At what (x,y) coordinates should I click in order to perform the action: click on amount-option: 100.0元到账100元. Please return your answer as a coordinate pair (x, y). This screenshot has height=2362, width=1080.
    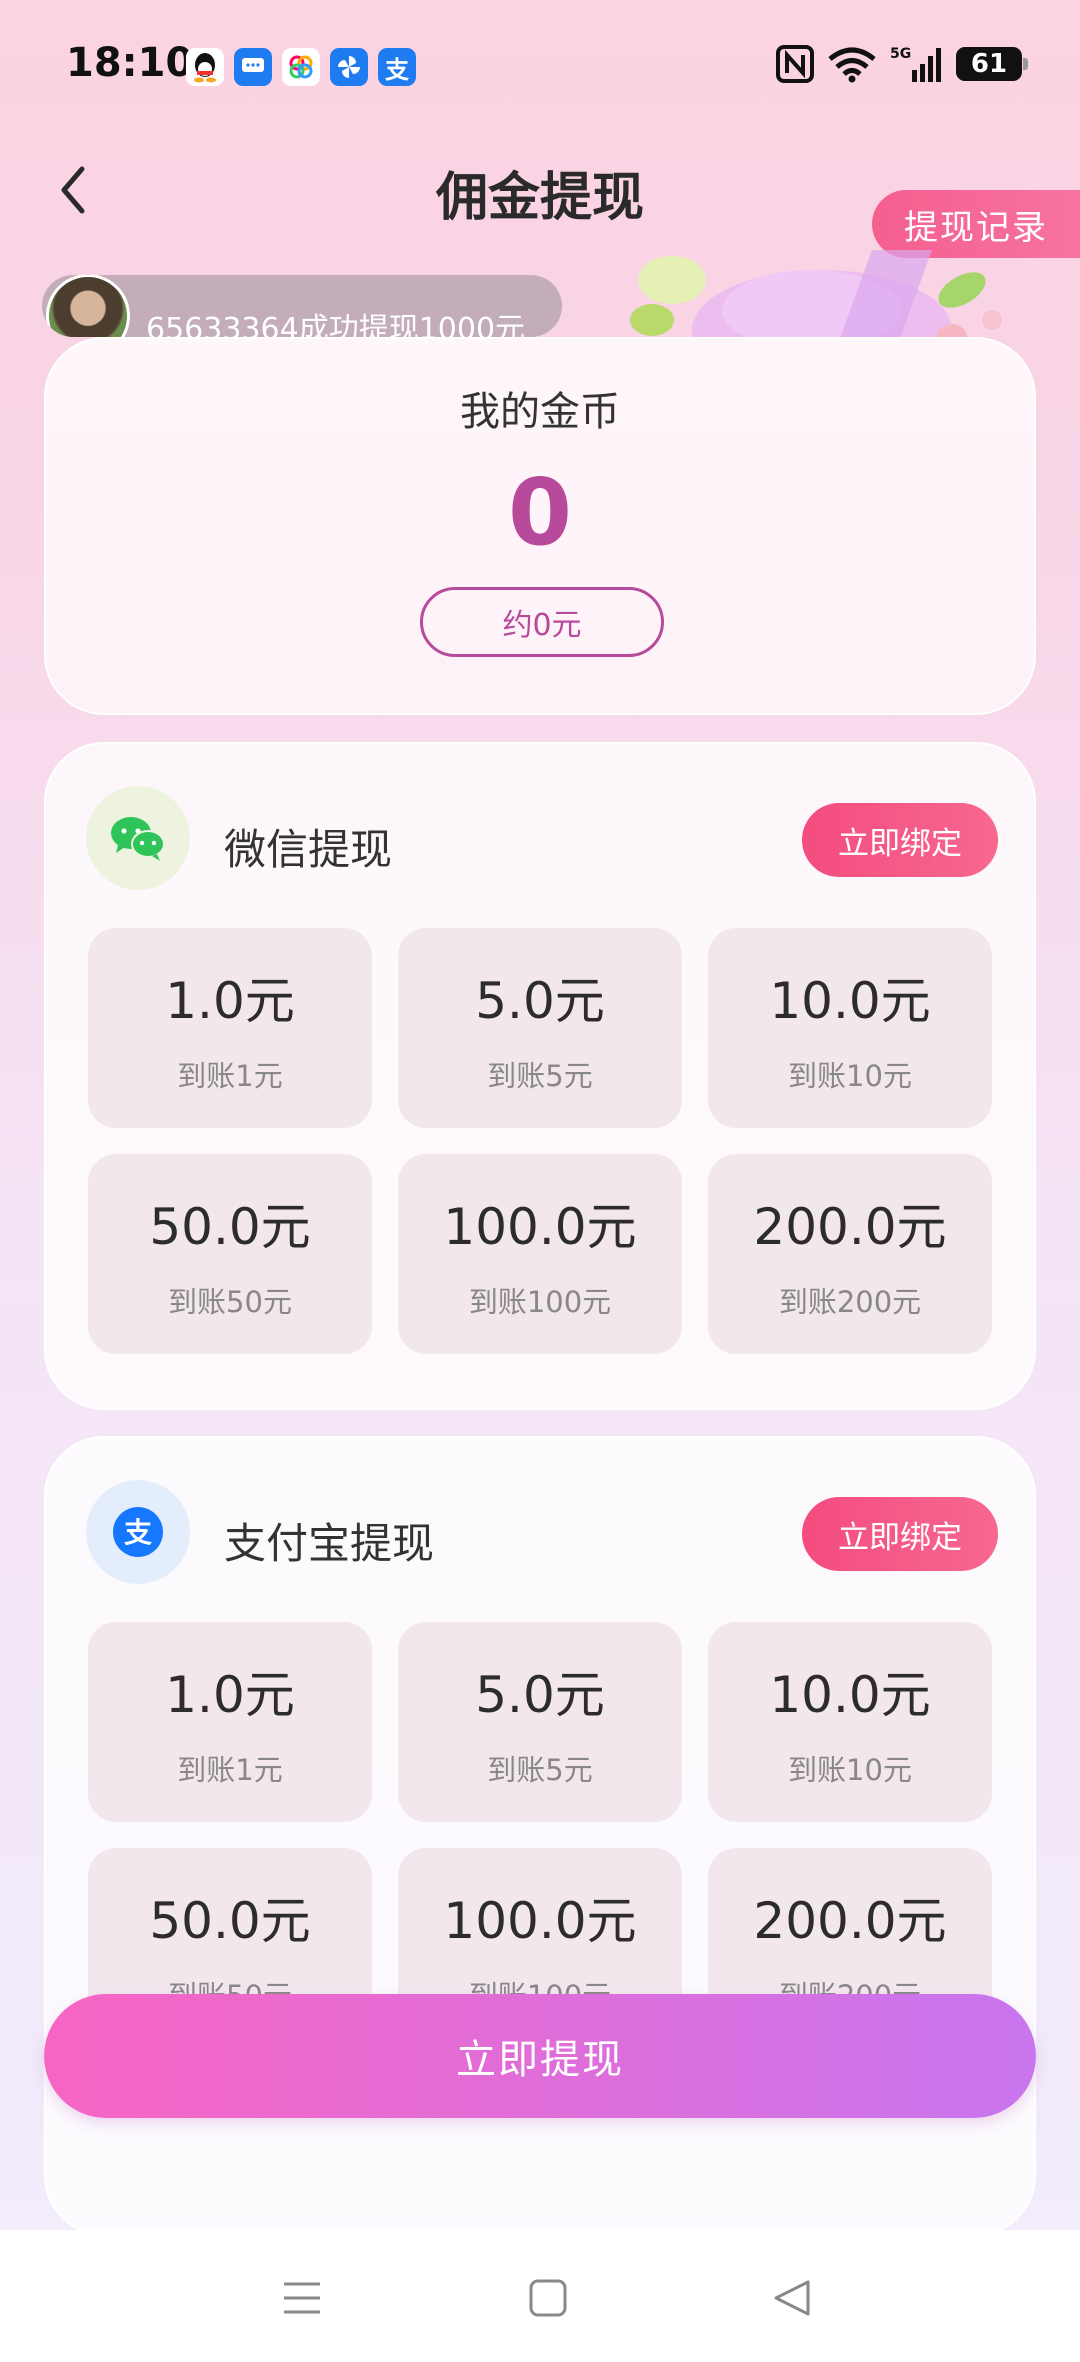
    Looking at the image, I should click on (540, 1254).